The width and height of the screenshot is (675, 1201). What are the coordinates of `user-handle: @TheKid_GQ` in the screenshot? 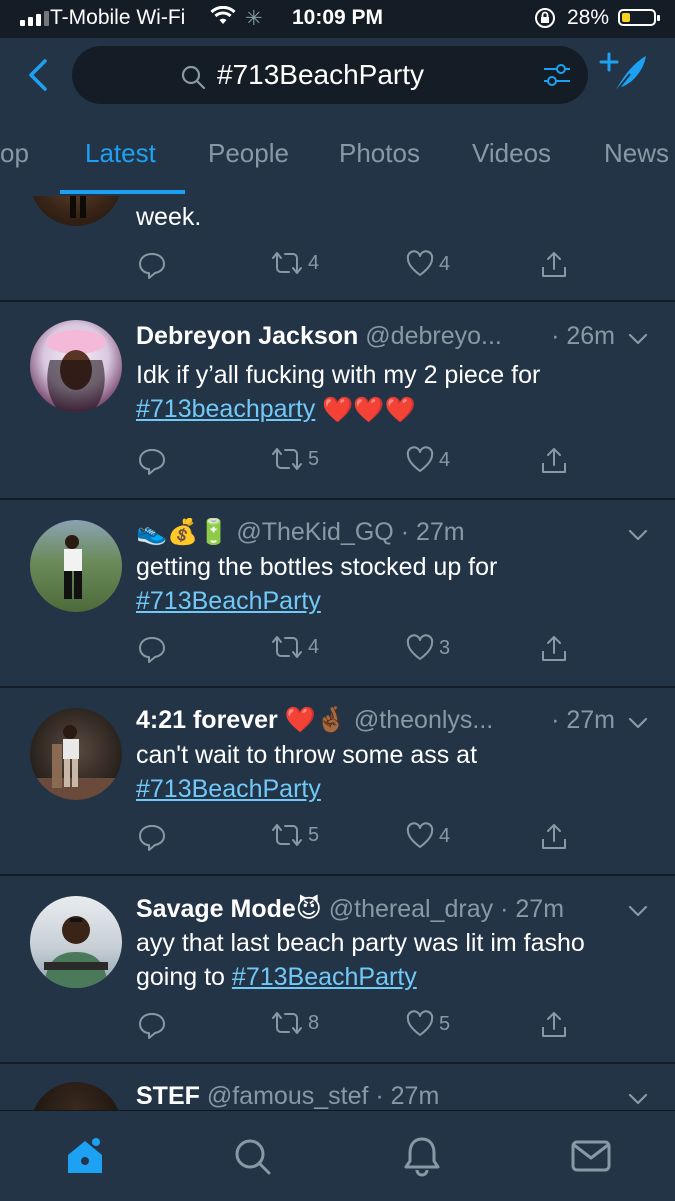 It's located at (314, 532).